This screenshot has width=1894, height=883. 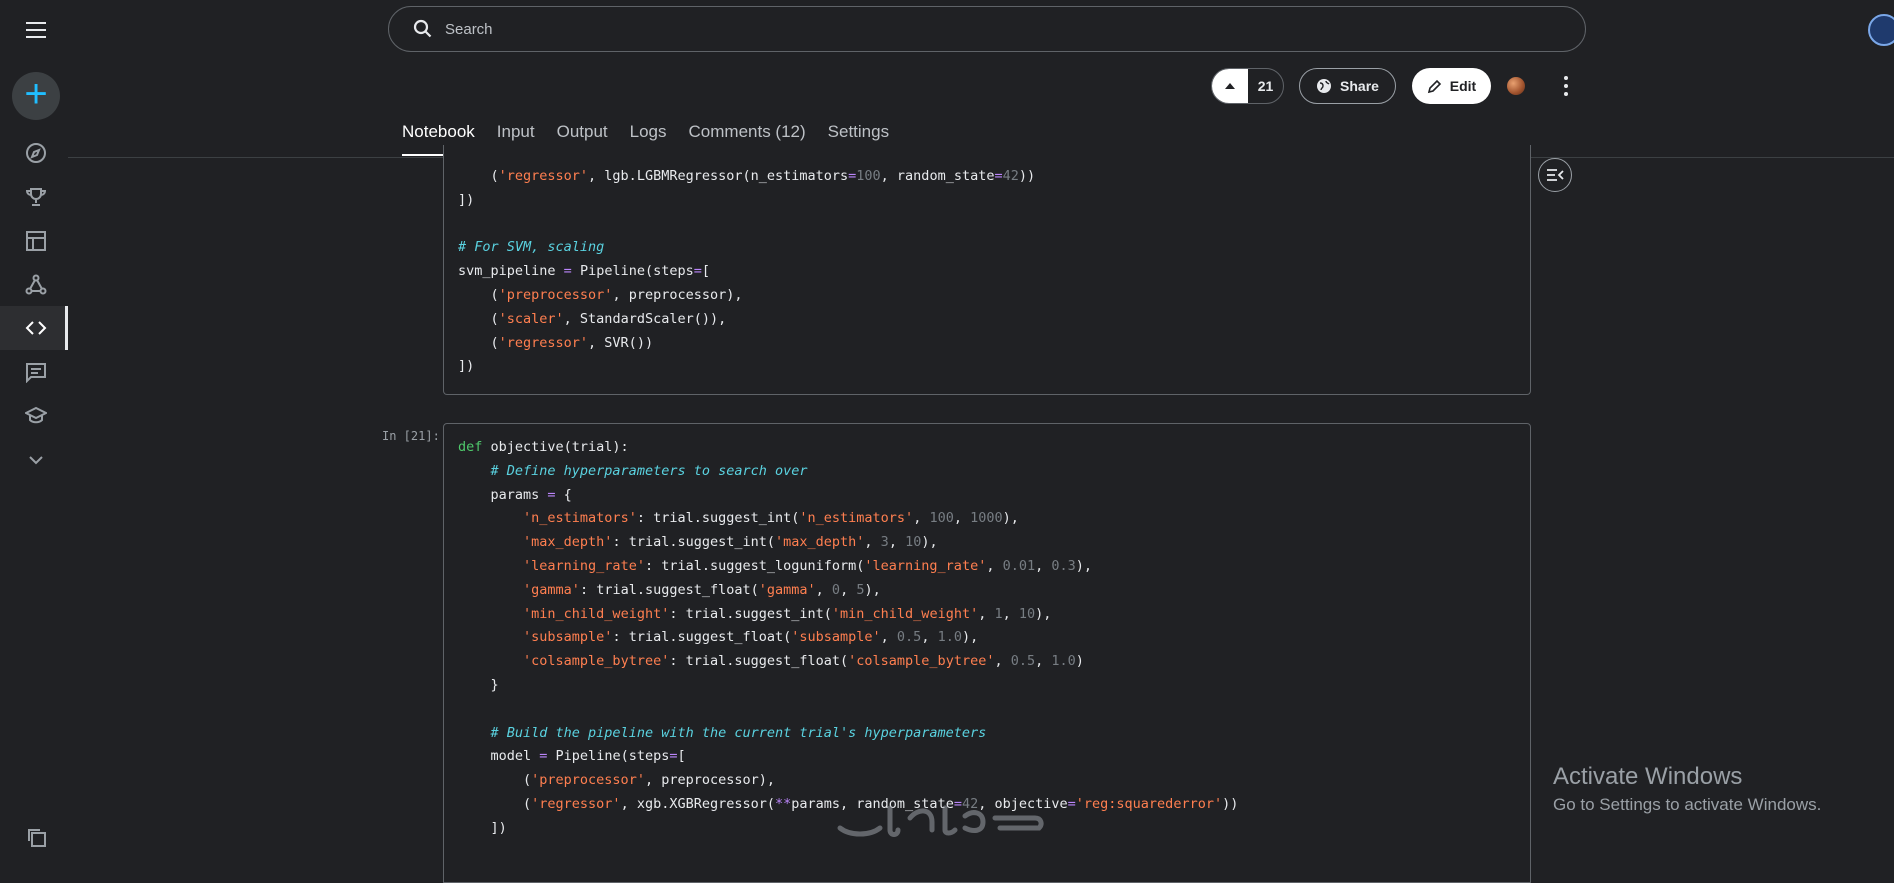 What do you see at coordinates (36, 285) in the screenshot?
I see `models-icon` at bounding box center [36, 285].